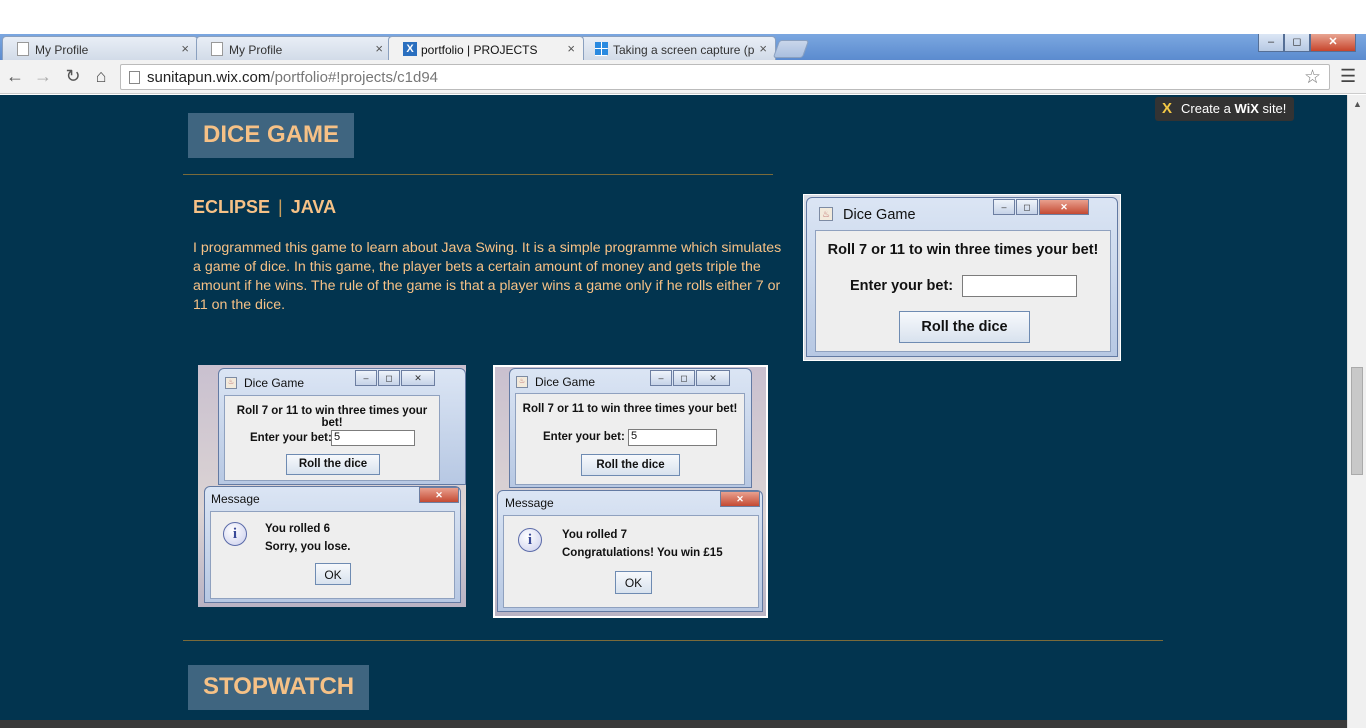 The height and width of the screenshot is (728, 1366). I want to click on back-icon: ←, so click(15, 76).